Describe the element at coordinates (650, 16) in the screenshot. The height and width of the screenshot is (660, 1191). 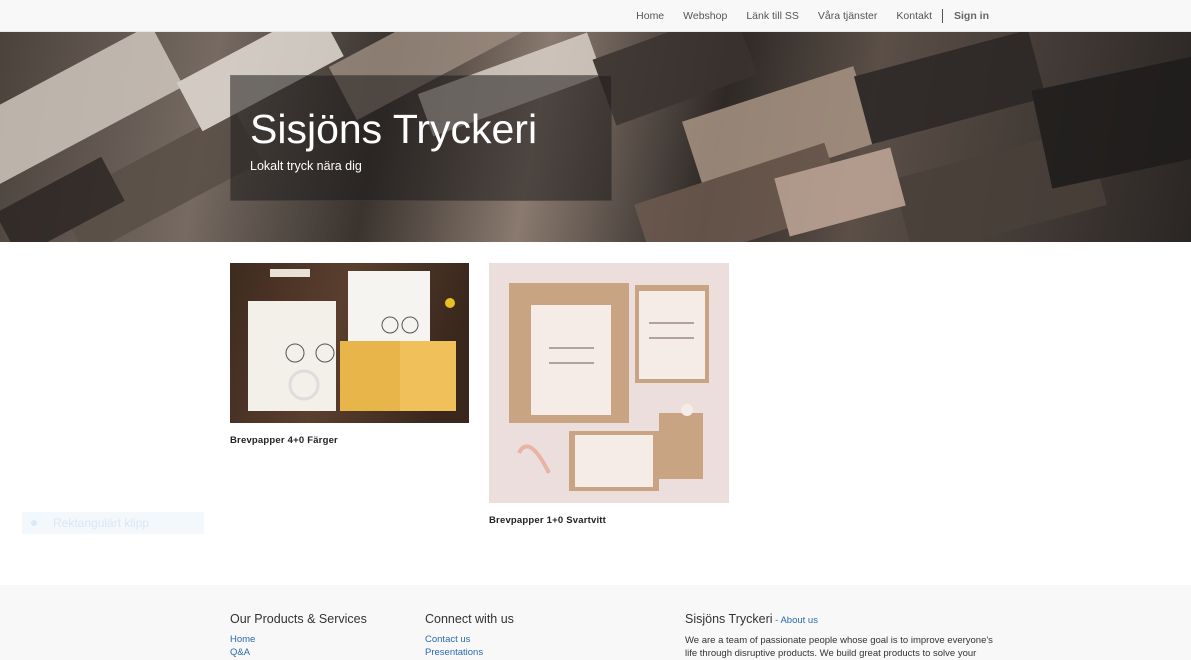
I see `nav-home: Home` at that location.